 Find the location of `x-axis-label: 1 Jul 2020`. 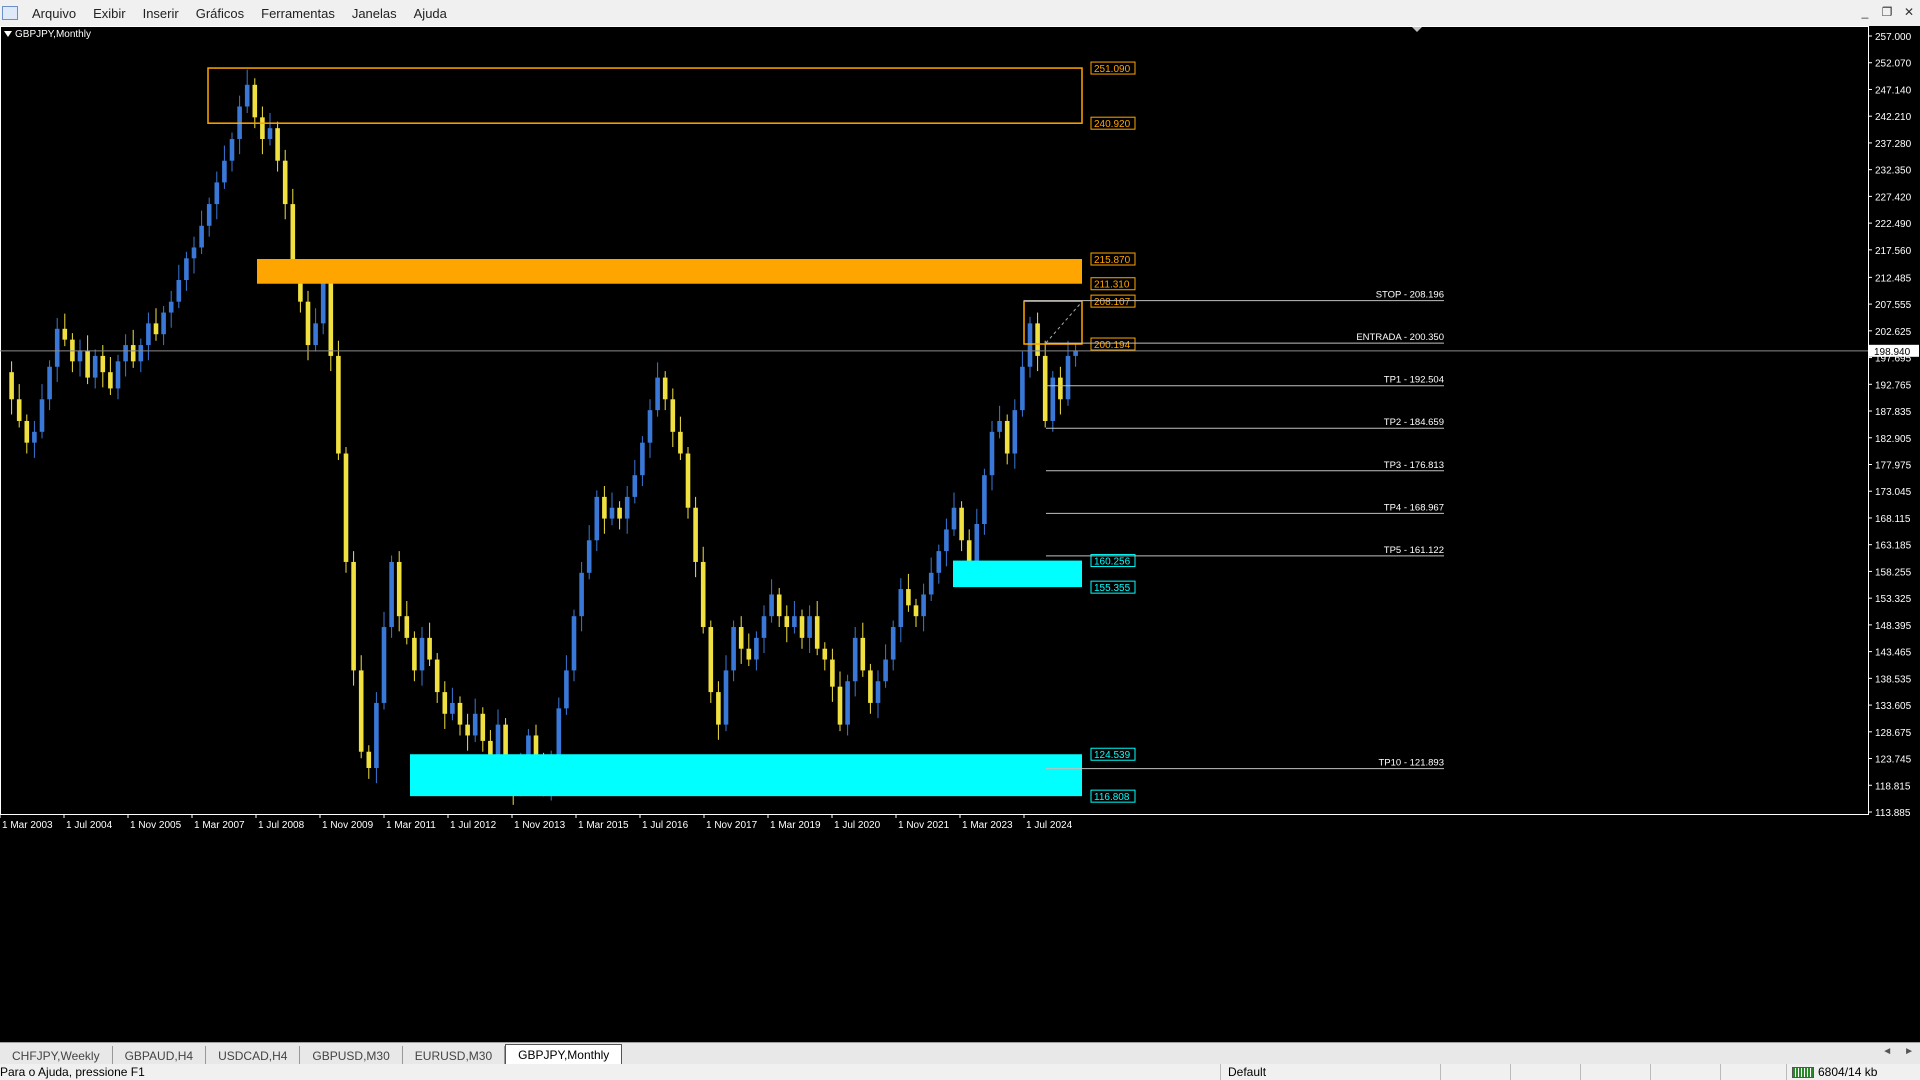

x-axis-label: 1 Jul 2020 is located at coordinates (857, 825).